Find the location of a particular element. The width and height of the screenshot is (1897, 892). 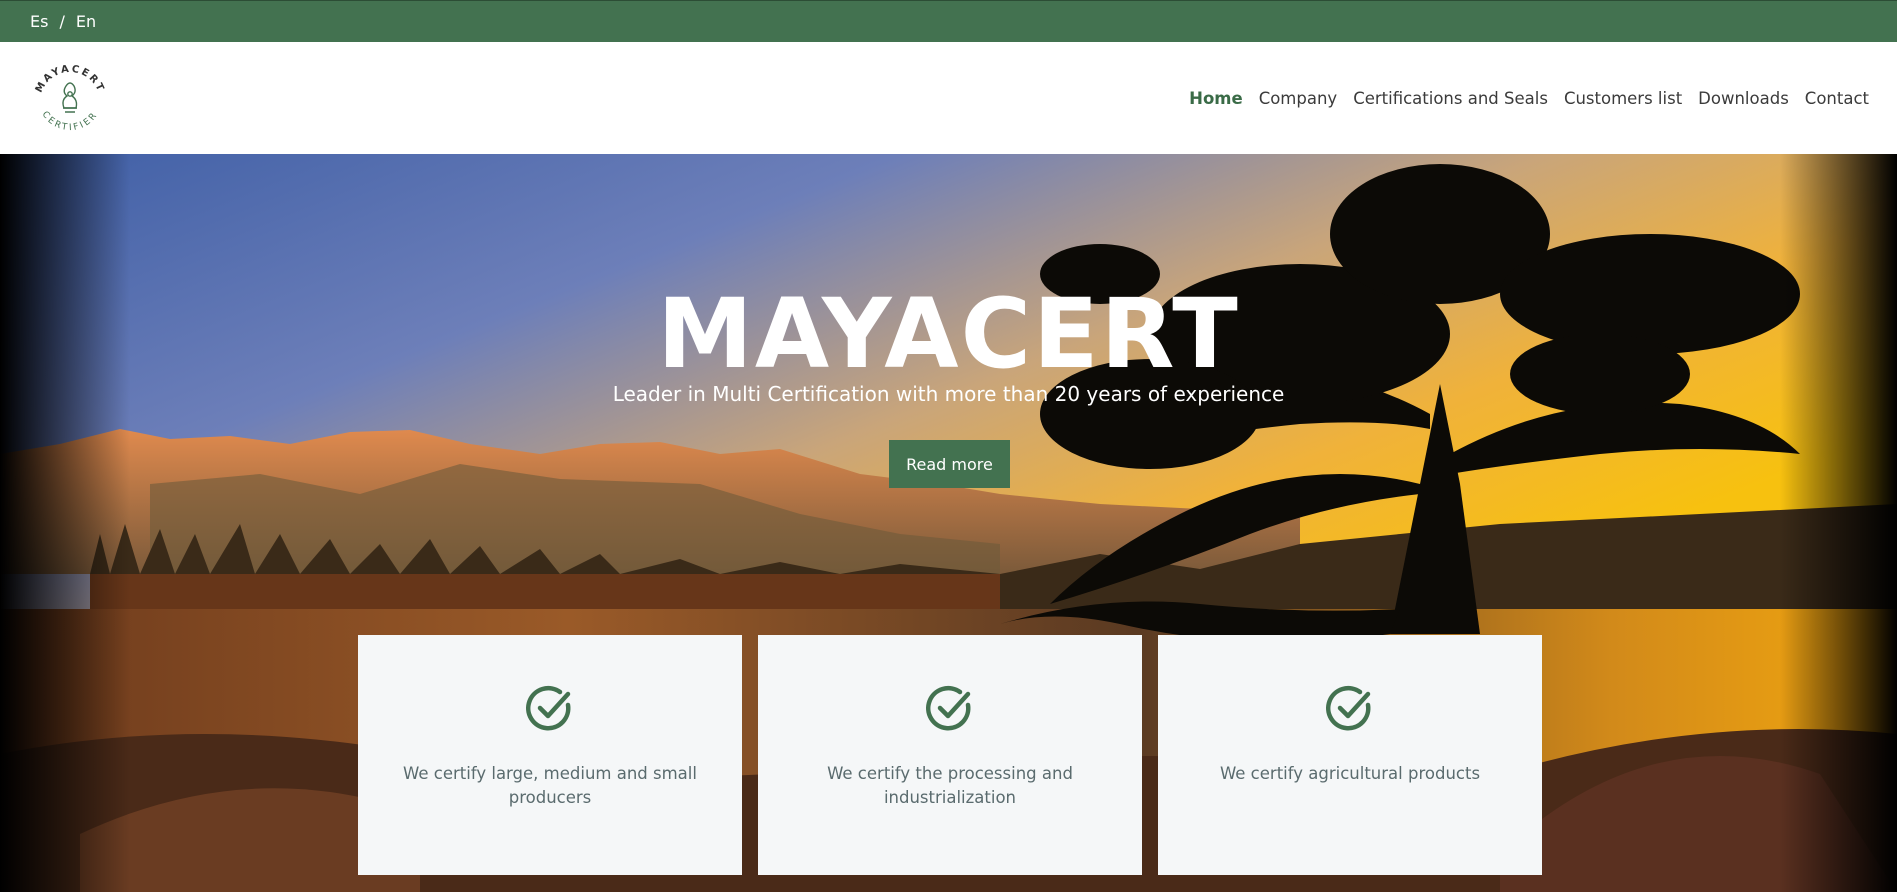

mayacert-logo: MAYACERT CERTIFIER is located at coordinates (70, 98).